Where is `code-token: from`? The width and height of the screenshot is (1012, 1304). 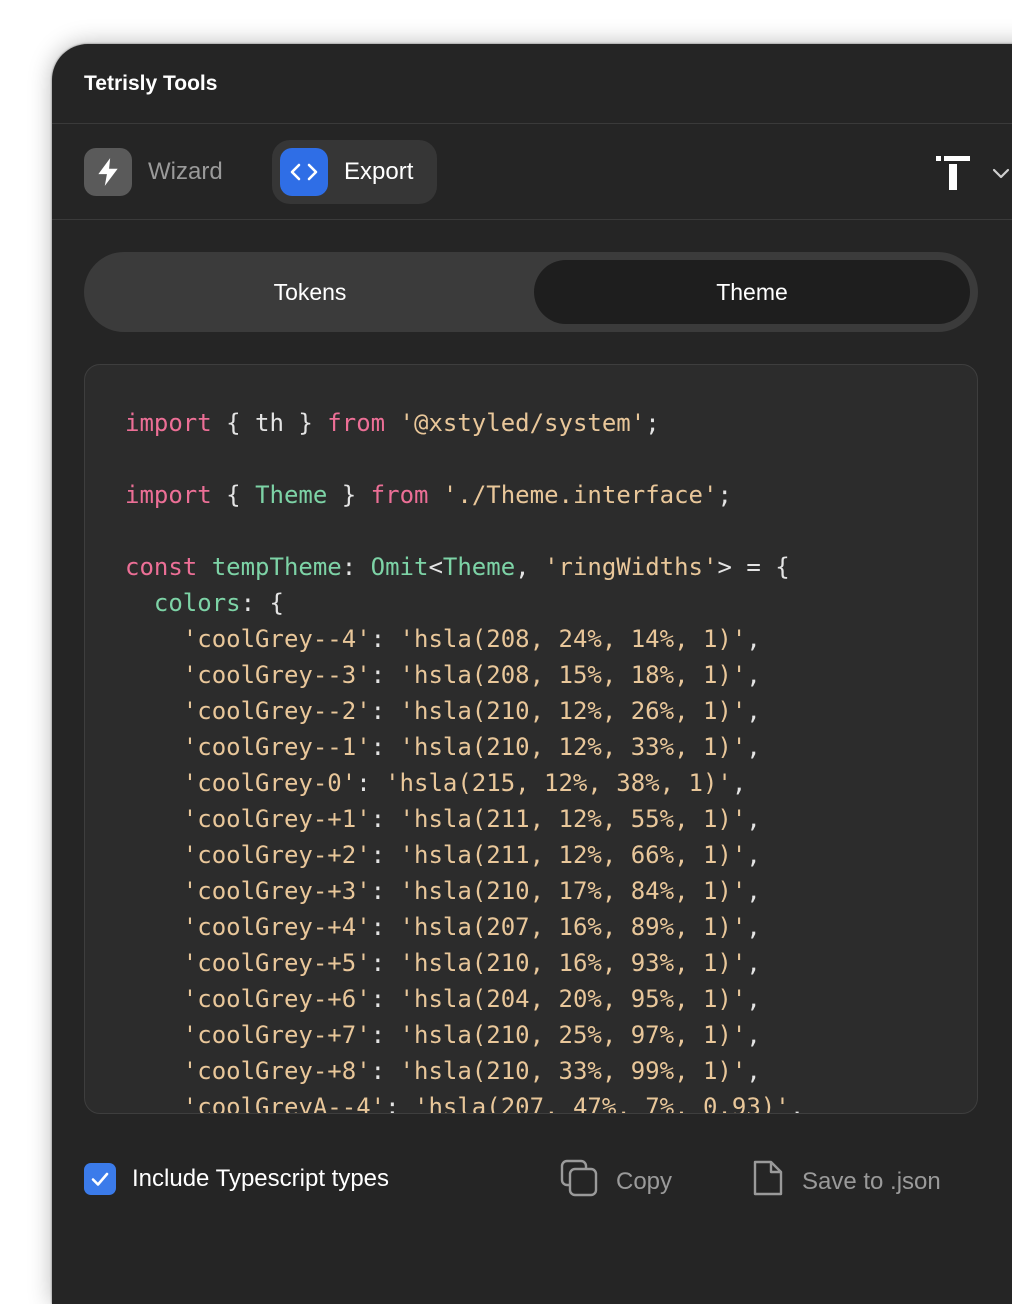 code-token: from is located at coordinates (399, 495).